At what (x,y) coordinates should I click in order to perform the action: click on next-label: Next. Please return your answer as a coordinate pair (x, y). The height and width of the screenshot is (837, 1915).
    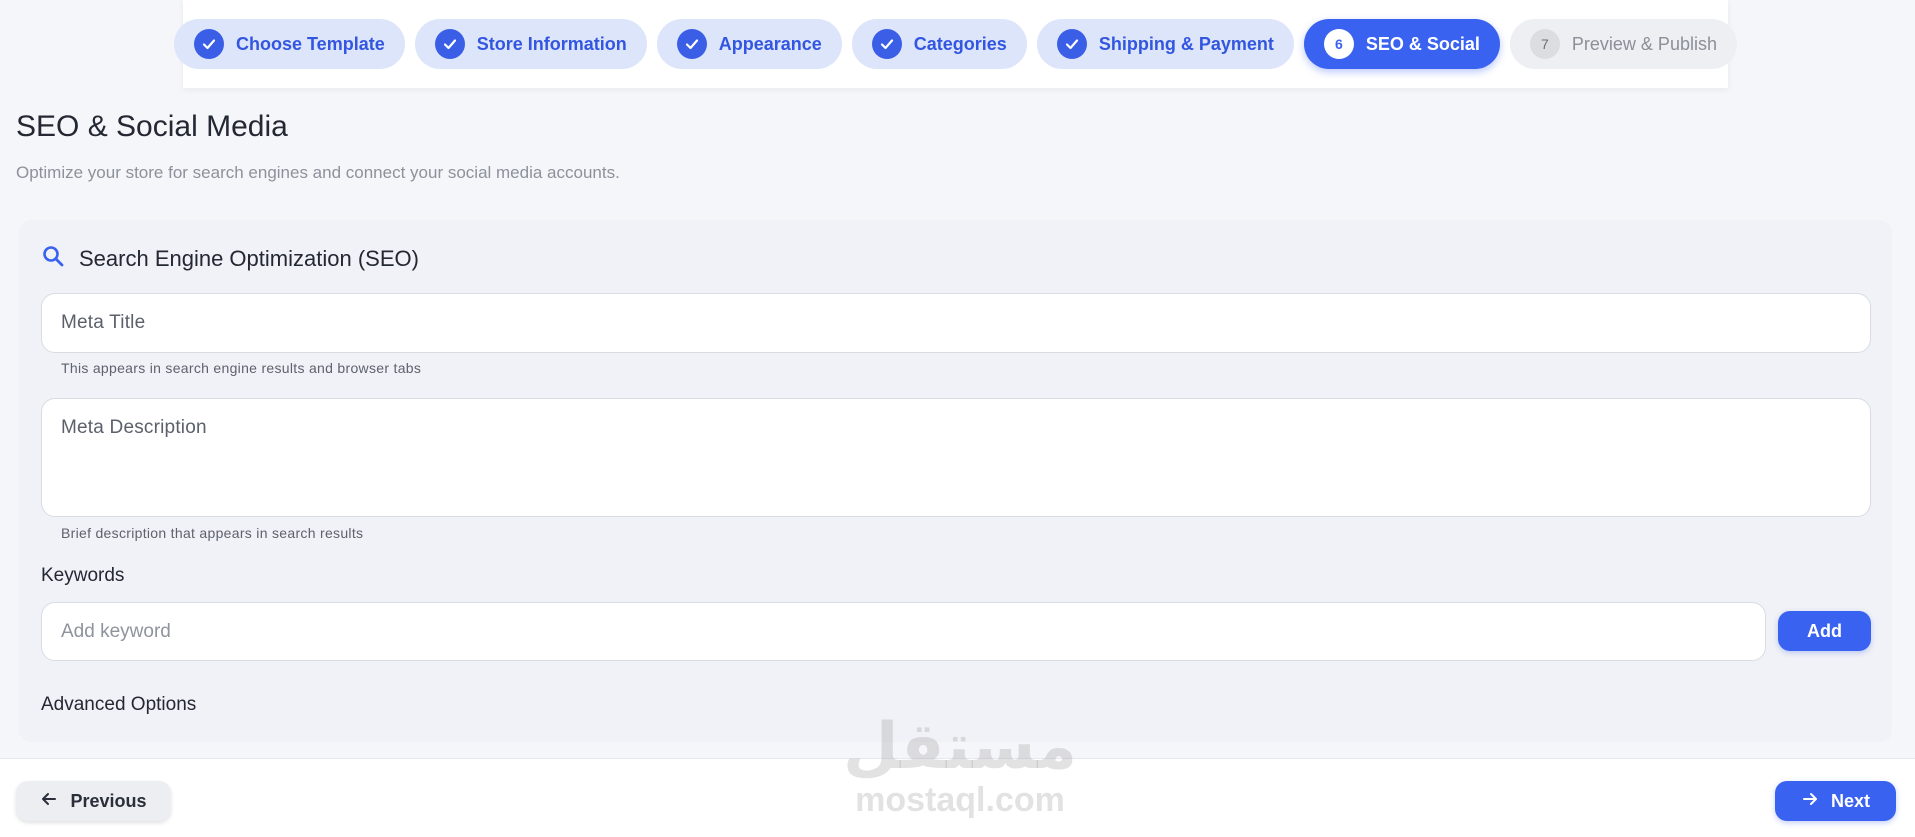
    Looking at the image, I should click on (1850, 800).